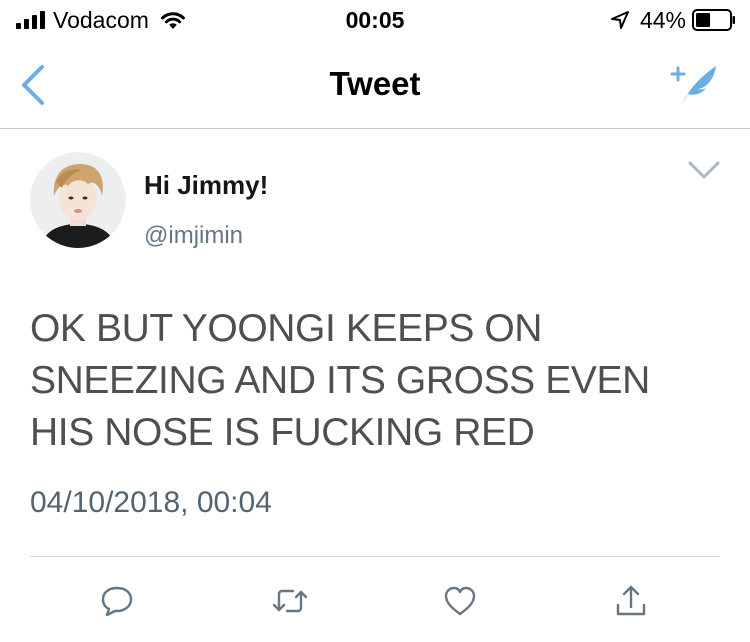 This screenshot has height=642, width=750. I want to click on compose-tweet-button, so click(695, 84).